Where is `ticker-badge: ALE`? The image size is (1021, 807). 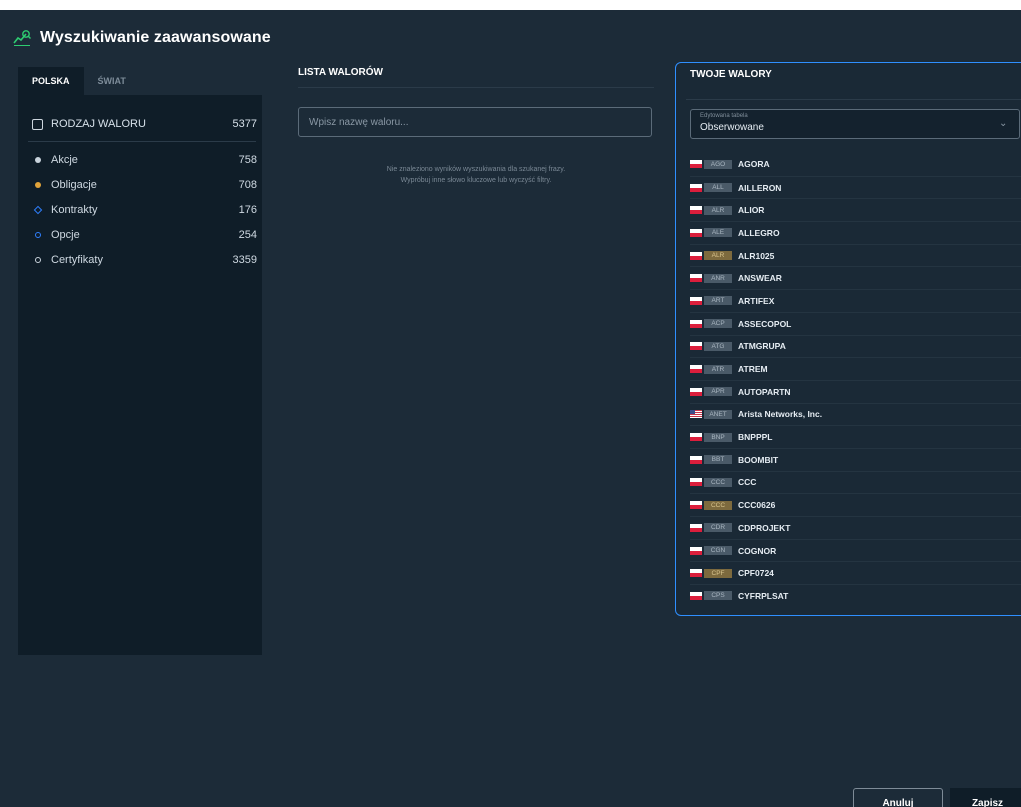
ticker-badge: ALE is located at coordinates (718, 233).